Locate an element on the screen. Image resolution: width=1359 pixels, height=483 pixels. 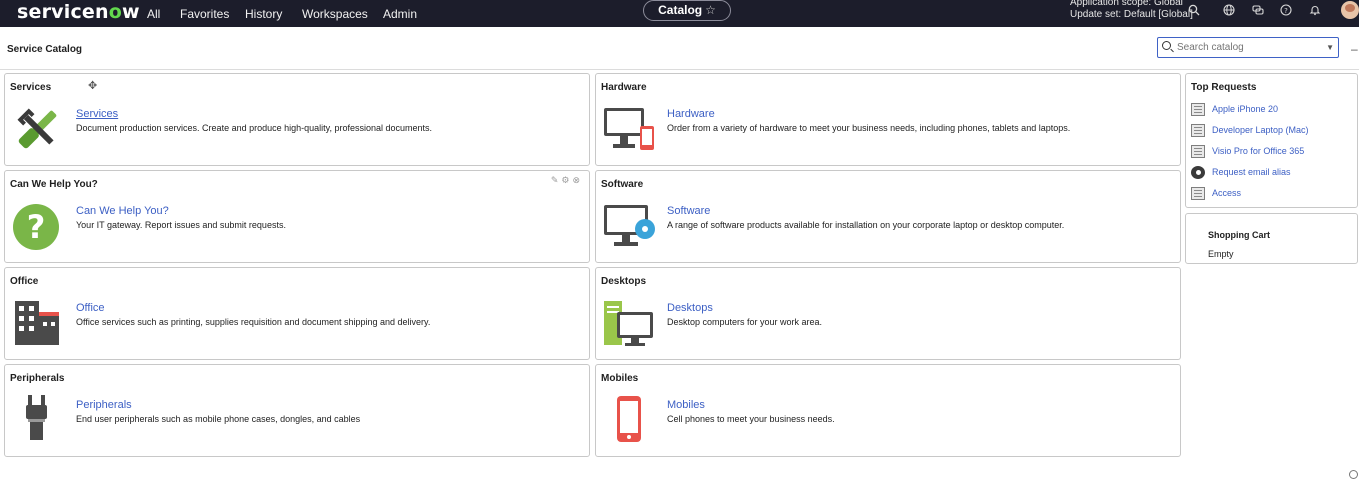
close-icon: ⊗ is located at coordinates (577, 180).